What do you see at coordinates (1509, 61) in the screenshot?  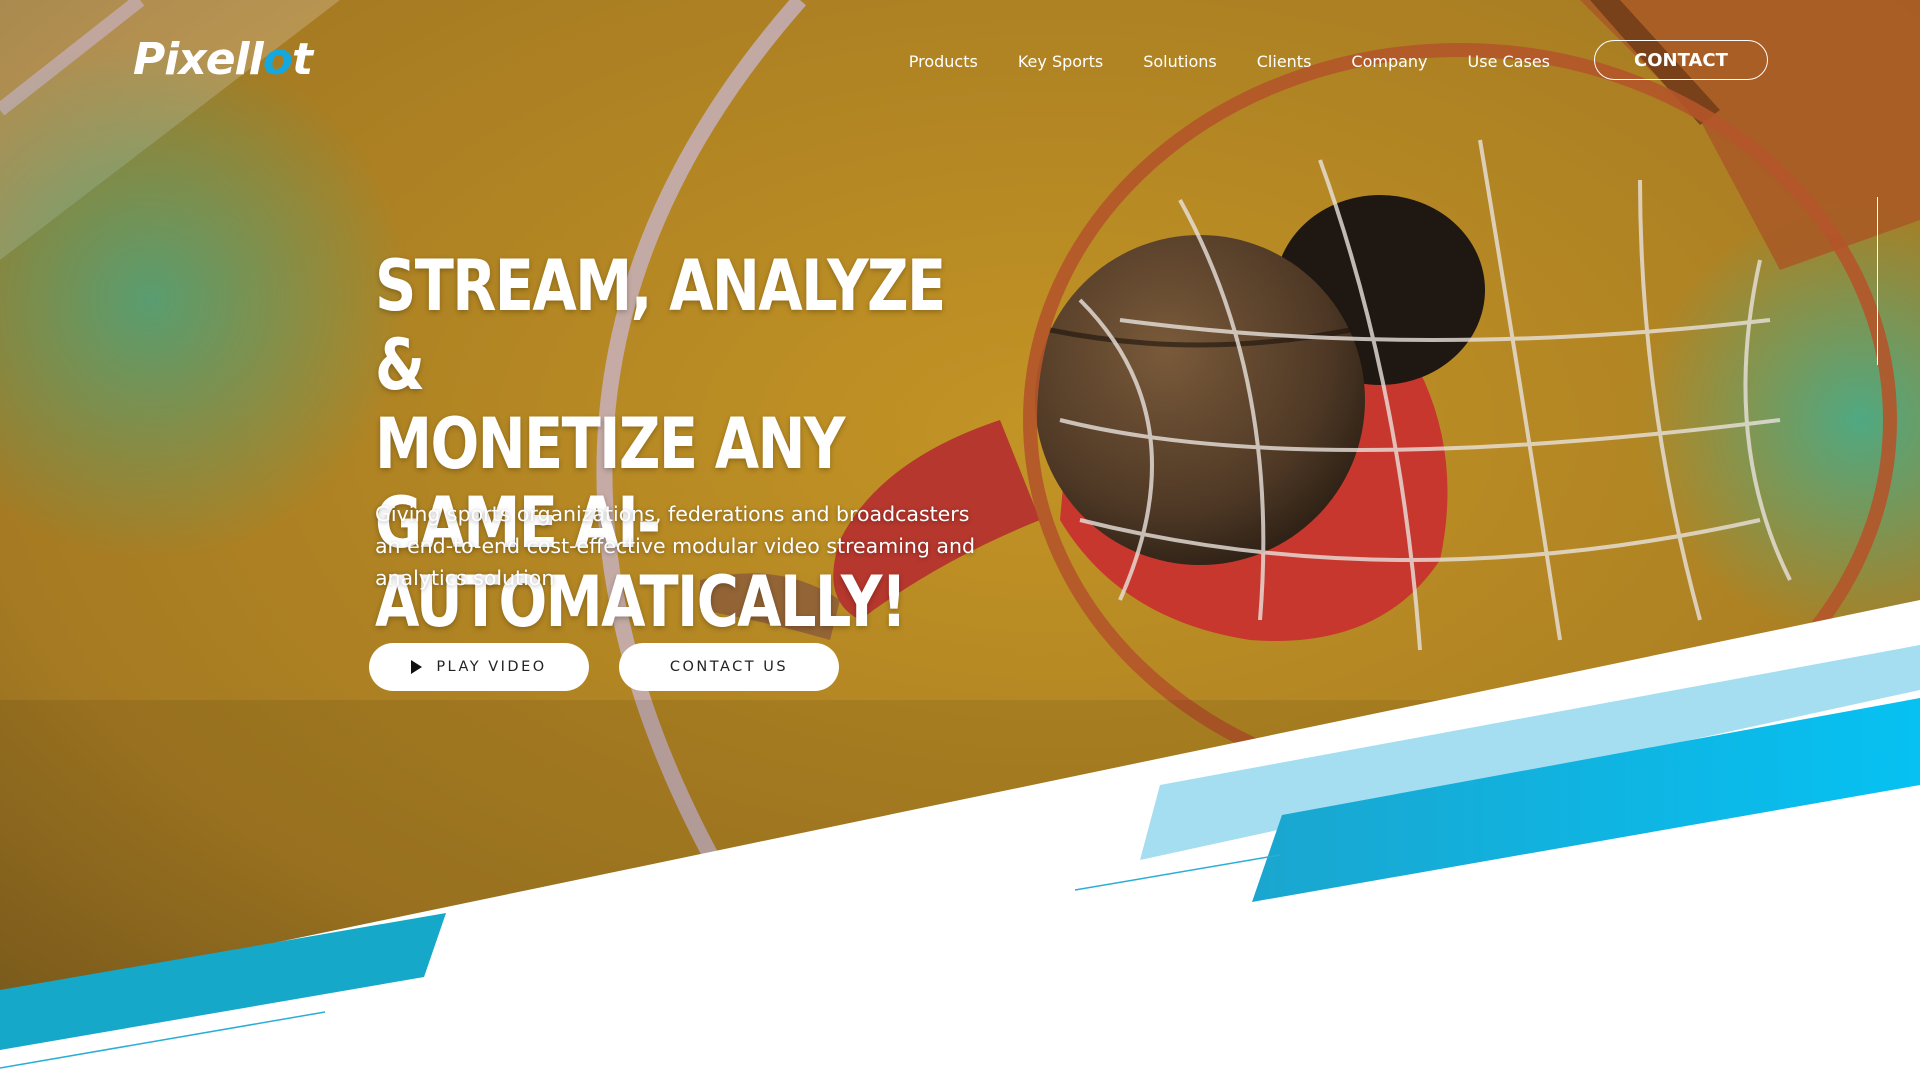 I see `nav-item-use-cases: Use Cases` at bounding box center [1509, 61].